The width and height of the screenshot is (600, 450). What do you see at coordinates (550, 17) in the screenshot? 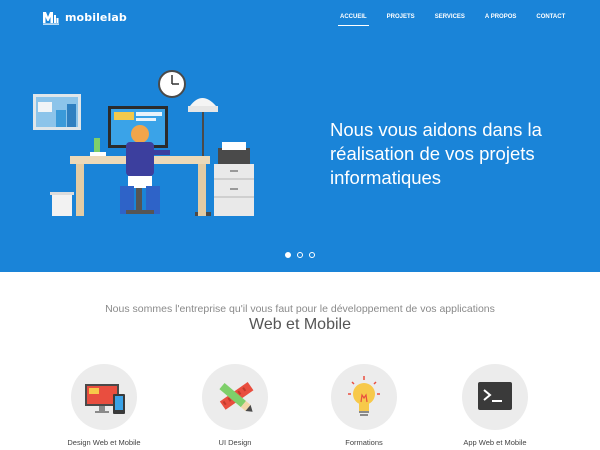
I see `nav-item-contact: CONTACT` at bounding box center [550, 17].